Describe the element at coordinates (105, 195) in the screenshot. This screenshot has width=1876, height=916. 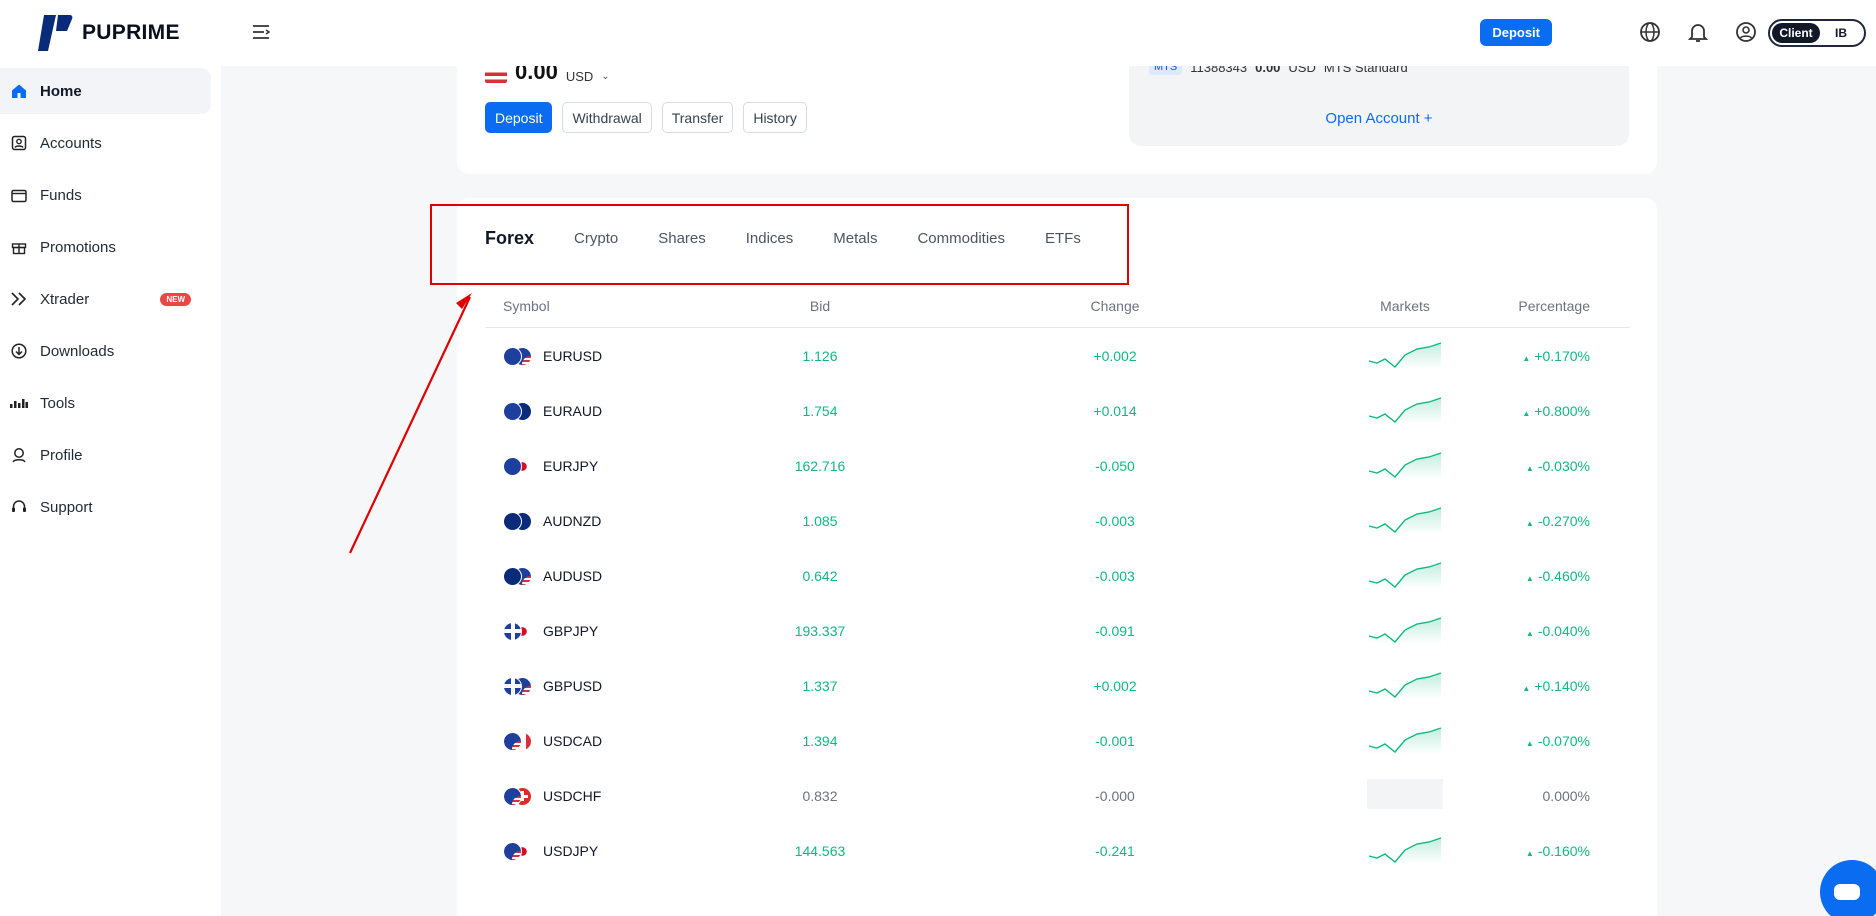
I see `sidebar-item-funds: Funds` at that location.